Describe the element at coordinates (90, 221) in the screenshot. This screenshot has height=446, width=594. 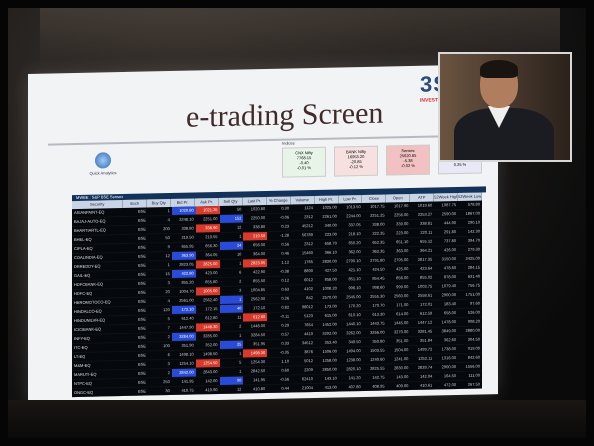
I see `security-symbol: BAJAJ-AUTO-EQ` at that location.